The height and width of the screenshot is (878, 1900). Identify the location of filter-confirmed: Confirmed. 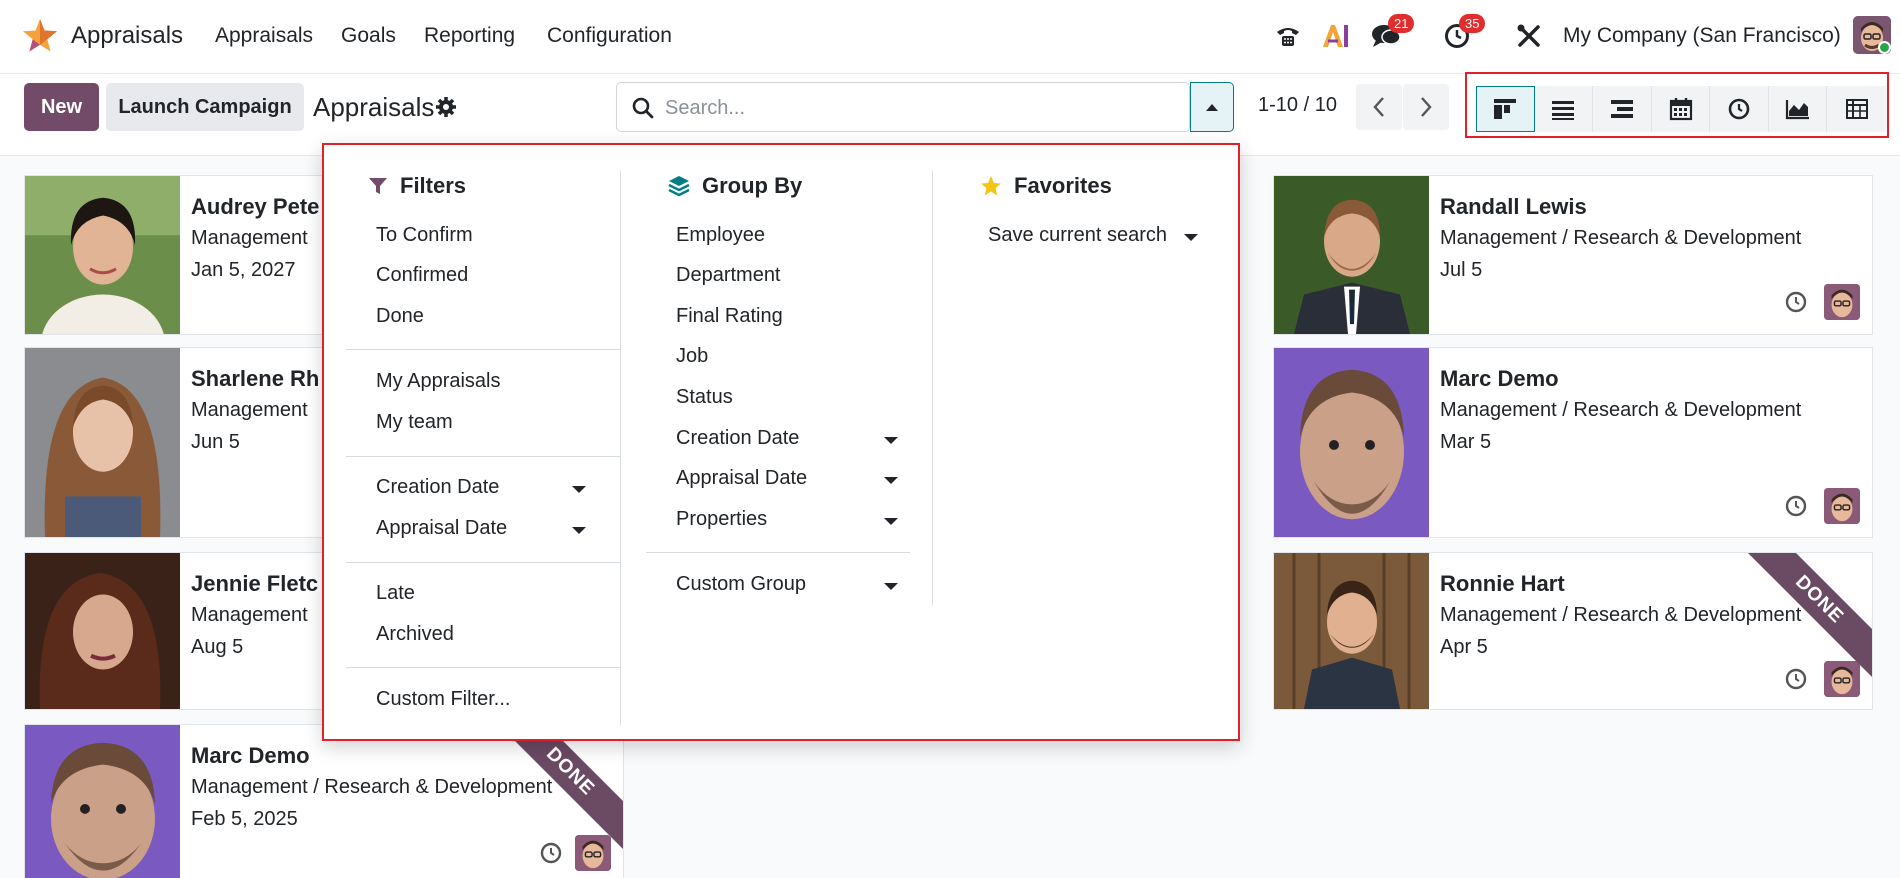
(422, 275).